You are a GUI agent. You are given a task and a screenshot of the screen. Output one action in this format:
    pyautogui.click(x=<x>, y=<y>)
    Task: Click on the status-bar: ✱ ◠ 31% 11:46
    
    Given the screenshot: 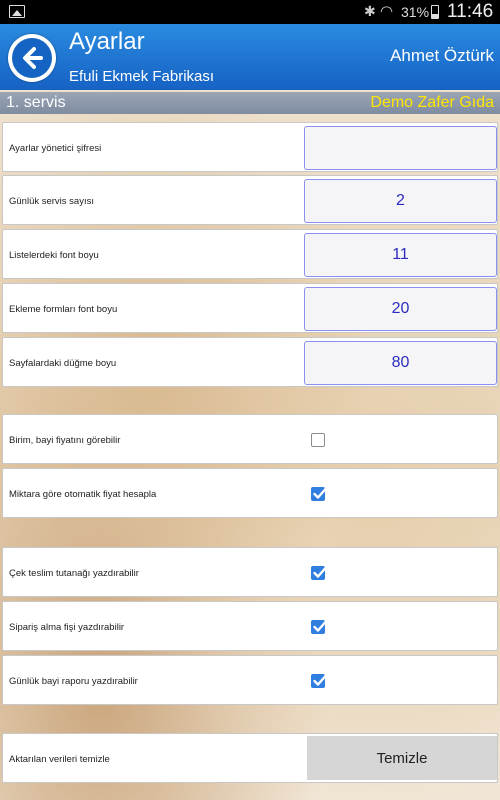 What is the action you would take?
    pyautogui.click(x=250, y=12)
    